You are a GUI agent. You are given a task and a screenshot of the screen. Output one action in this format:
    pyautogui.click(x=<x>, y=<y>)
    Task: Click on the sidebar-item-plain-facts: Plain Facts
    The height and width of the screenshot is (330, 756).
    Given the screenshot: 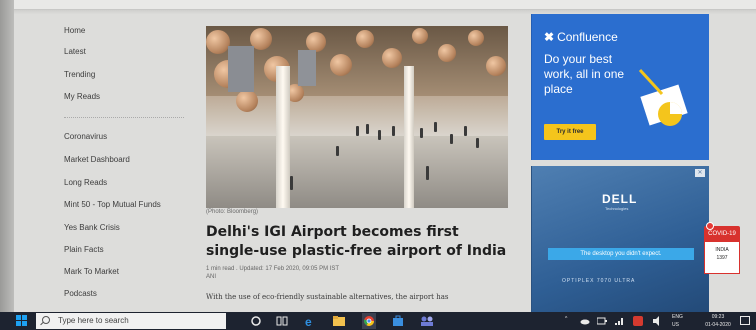 What is the action you would take?
    pyautogui.click(x=84, y=249)
    